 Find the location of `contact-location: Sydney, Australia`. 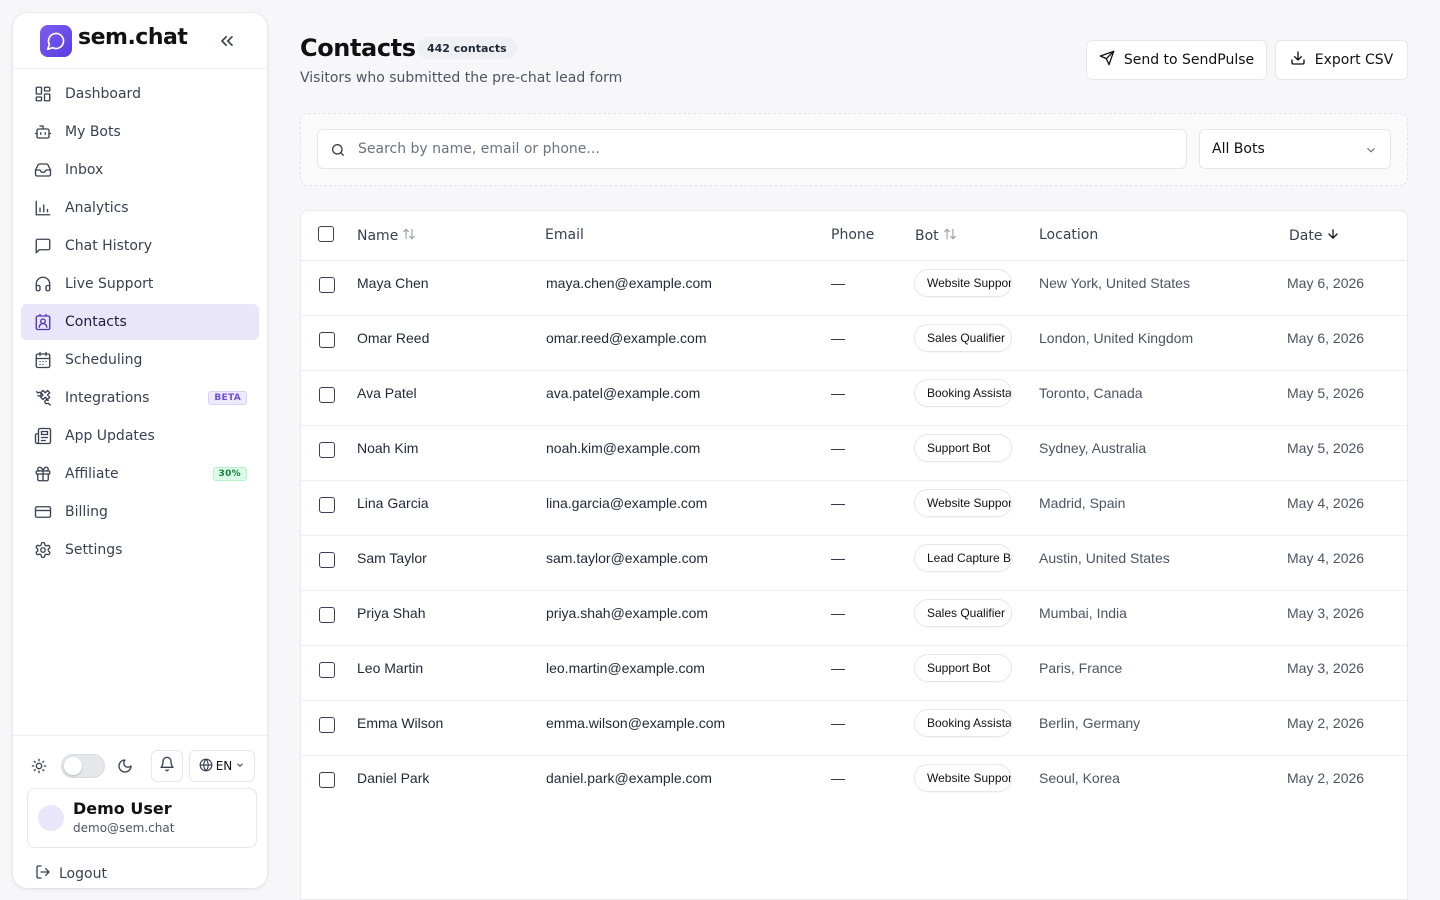

contact-location: Sydney, Australia is located at coordinates (1093, 448).